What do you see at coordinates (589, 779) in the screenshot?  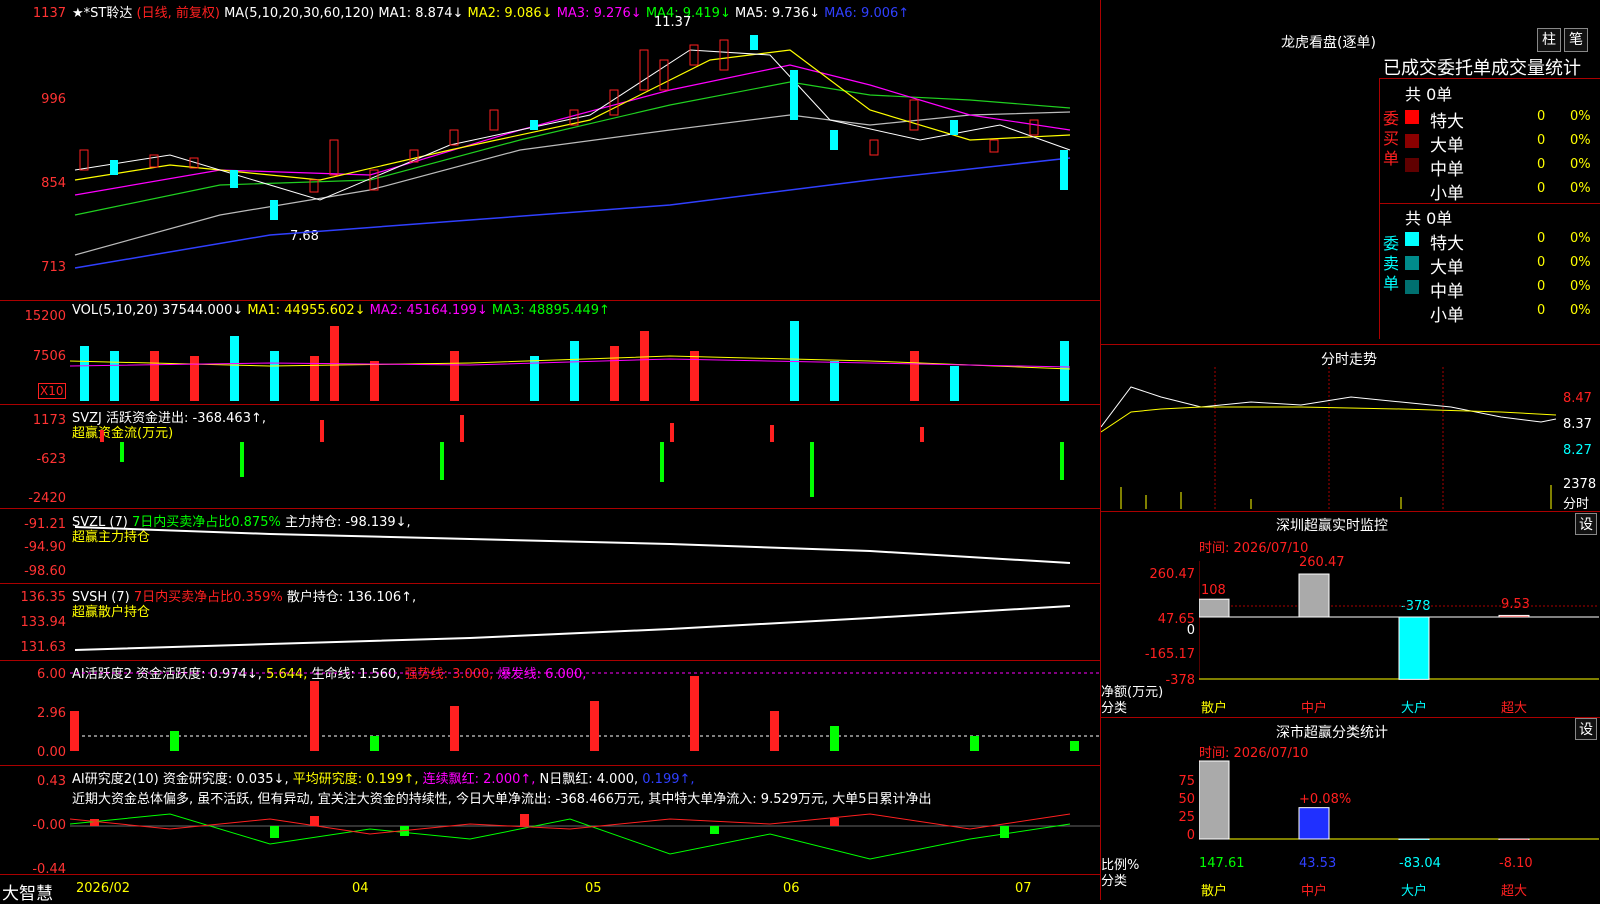 I see `ai2-nday-red: N日飘红: 4.000,` at bounding box center [589, 779].